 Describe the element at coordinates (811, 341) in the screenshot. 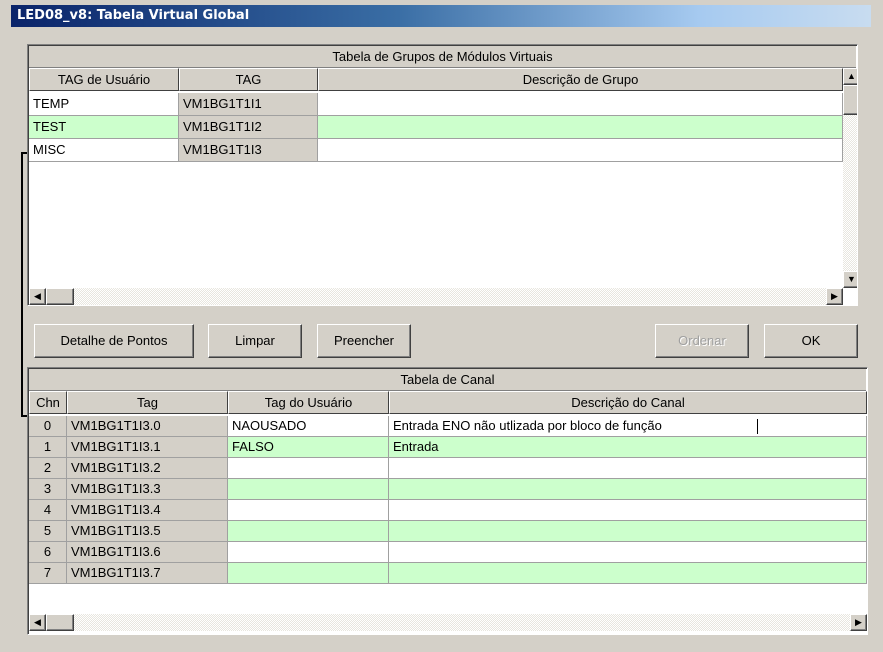

I see `ok-button: OK` at that location.